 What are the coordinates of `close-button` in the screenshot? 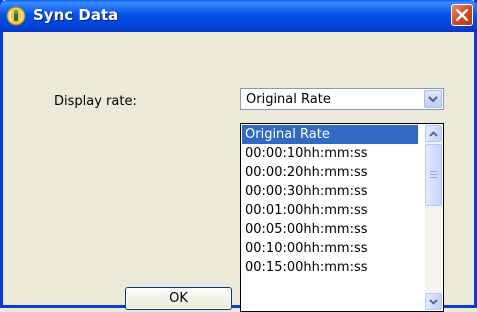 It's located at (462, 15).